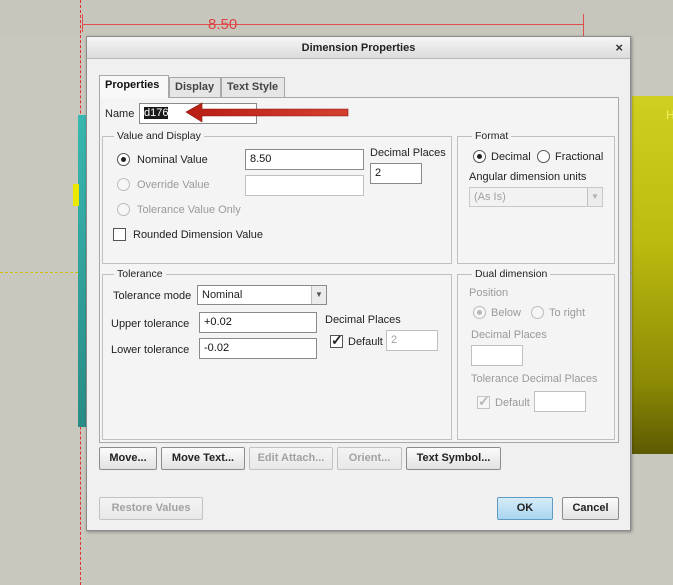 The height and width of the screenshot is (585, 673). I want to click on annotation-arrow-icon, so click(267, 112).